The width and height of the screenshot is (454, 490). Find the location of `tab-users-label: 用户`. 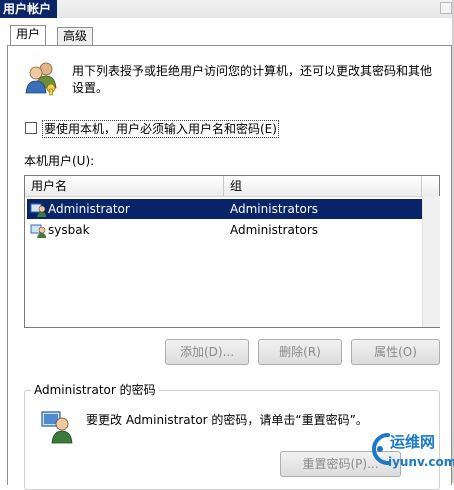

tab-users-label: 用户 is located at coordinates (28, 34).